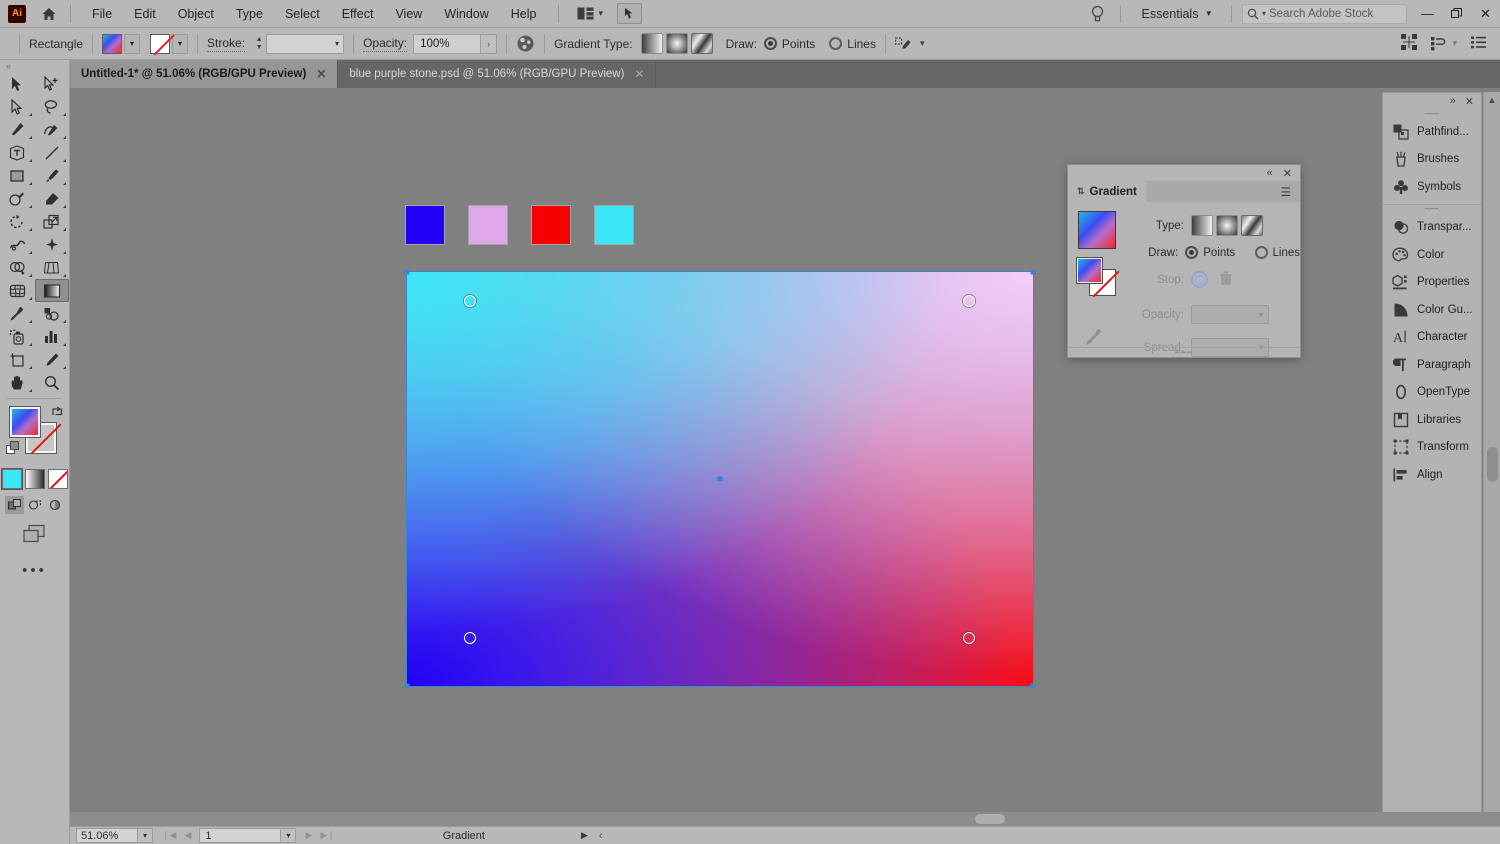 The height and width of the screenshot is (844, 1500). What do you see at coordinates (17, 313) in the screenshot?
I see `eyedropper-tool` at bounding box center [17, 313].